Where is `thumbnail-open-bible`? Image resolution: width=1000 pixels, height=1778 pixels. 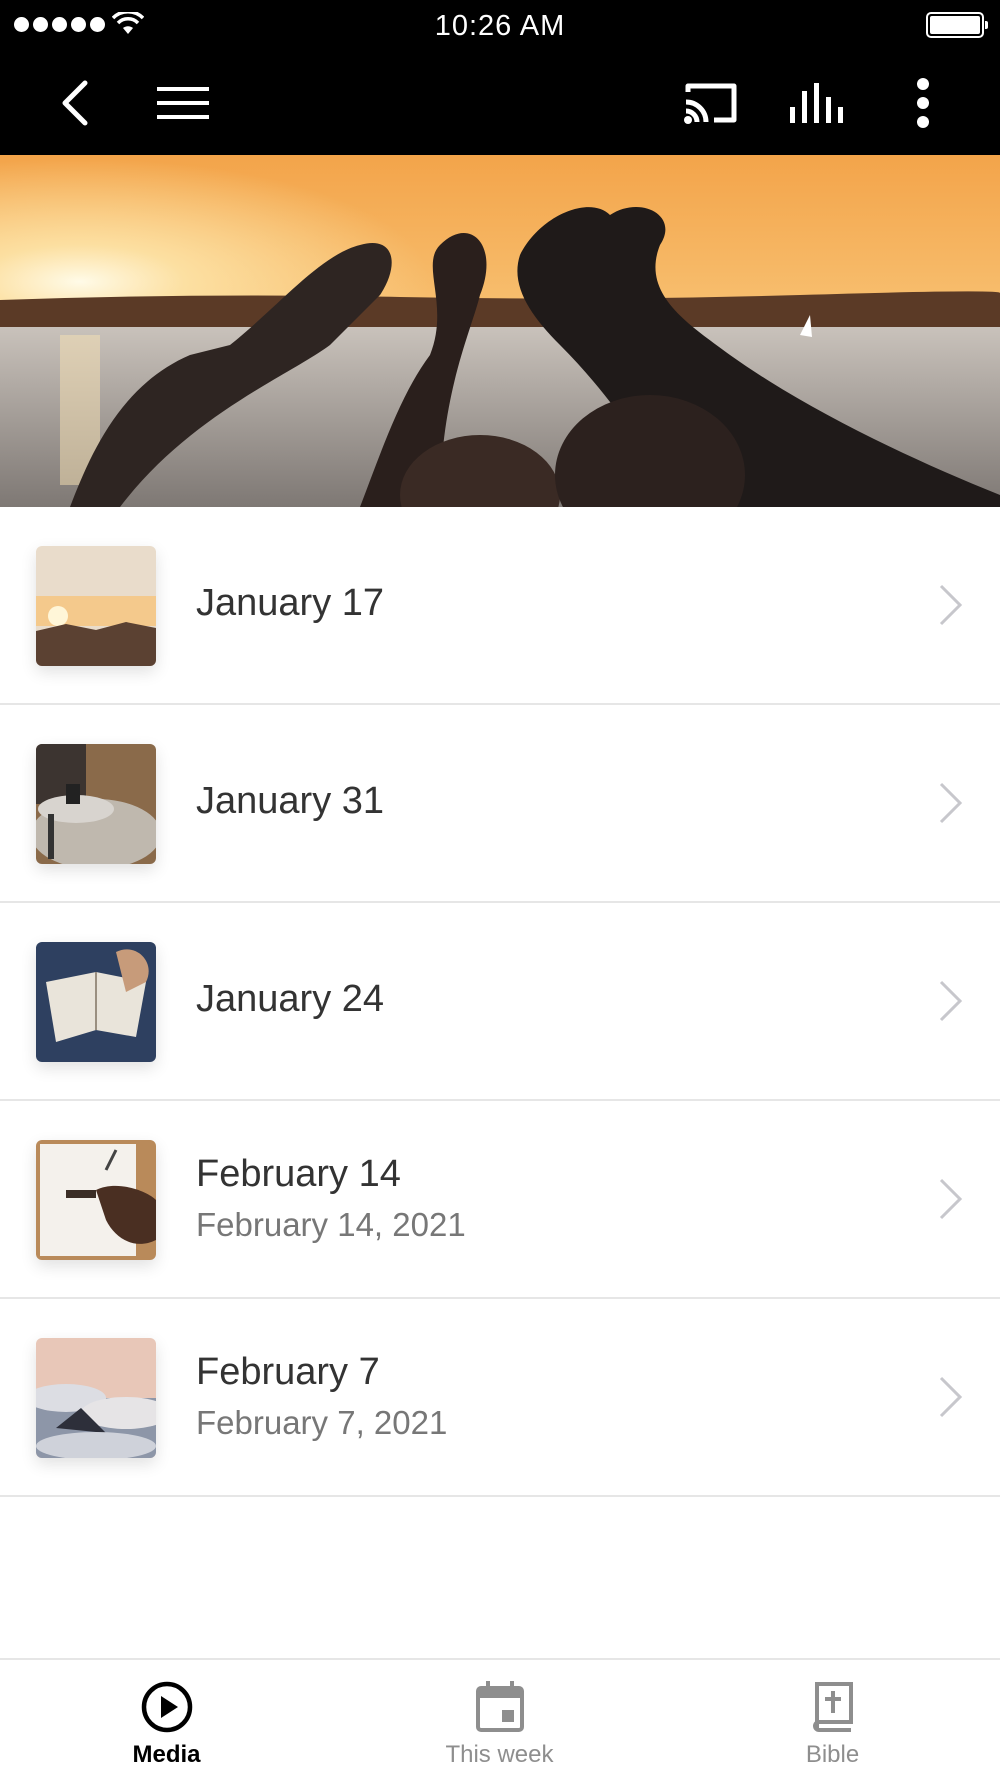 thumbnail-open-bible is located at coordinates (96, 1002).